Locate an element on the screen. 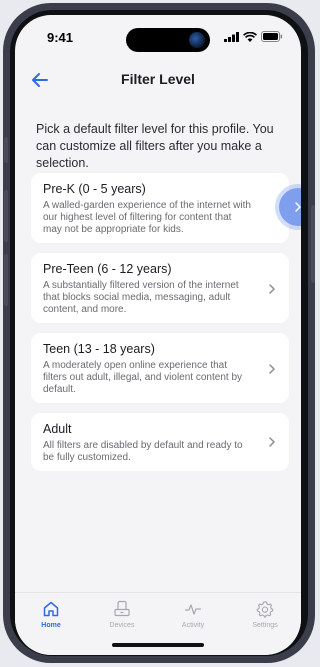 Image resolution: width=320 pixels, height=667 pixels. tab-devices: Devices is located at coordinates (122, 614).